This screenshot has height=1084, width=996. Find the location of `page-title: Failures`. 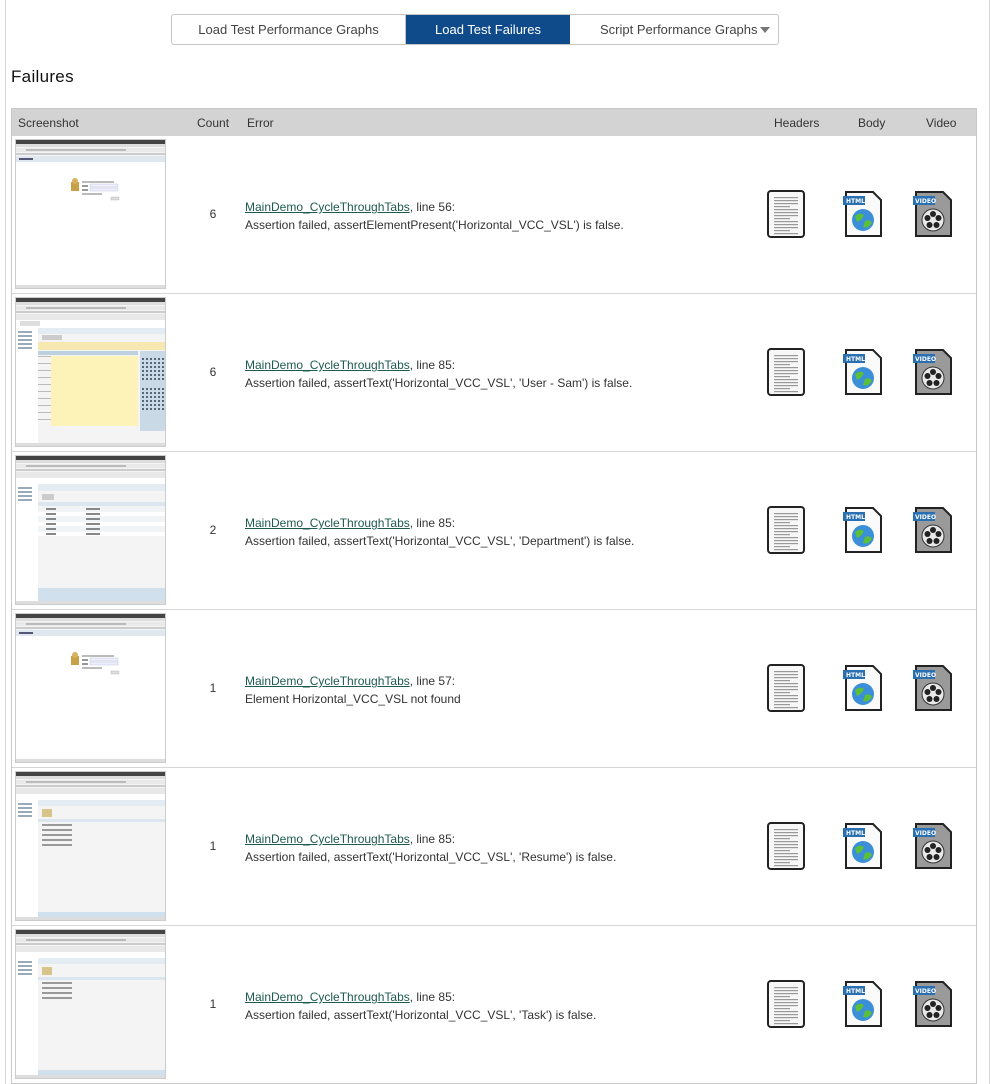

page-title: Failures is located at coordinates (42, 76).